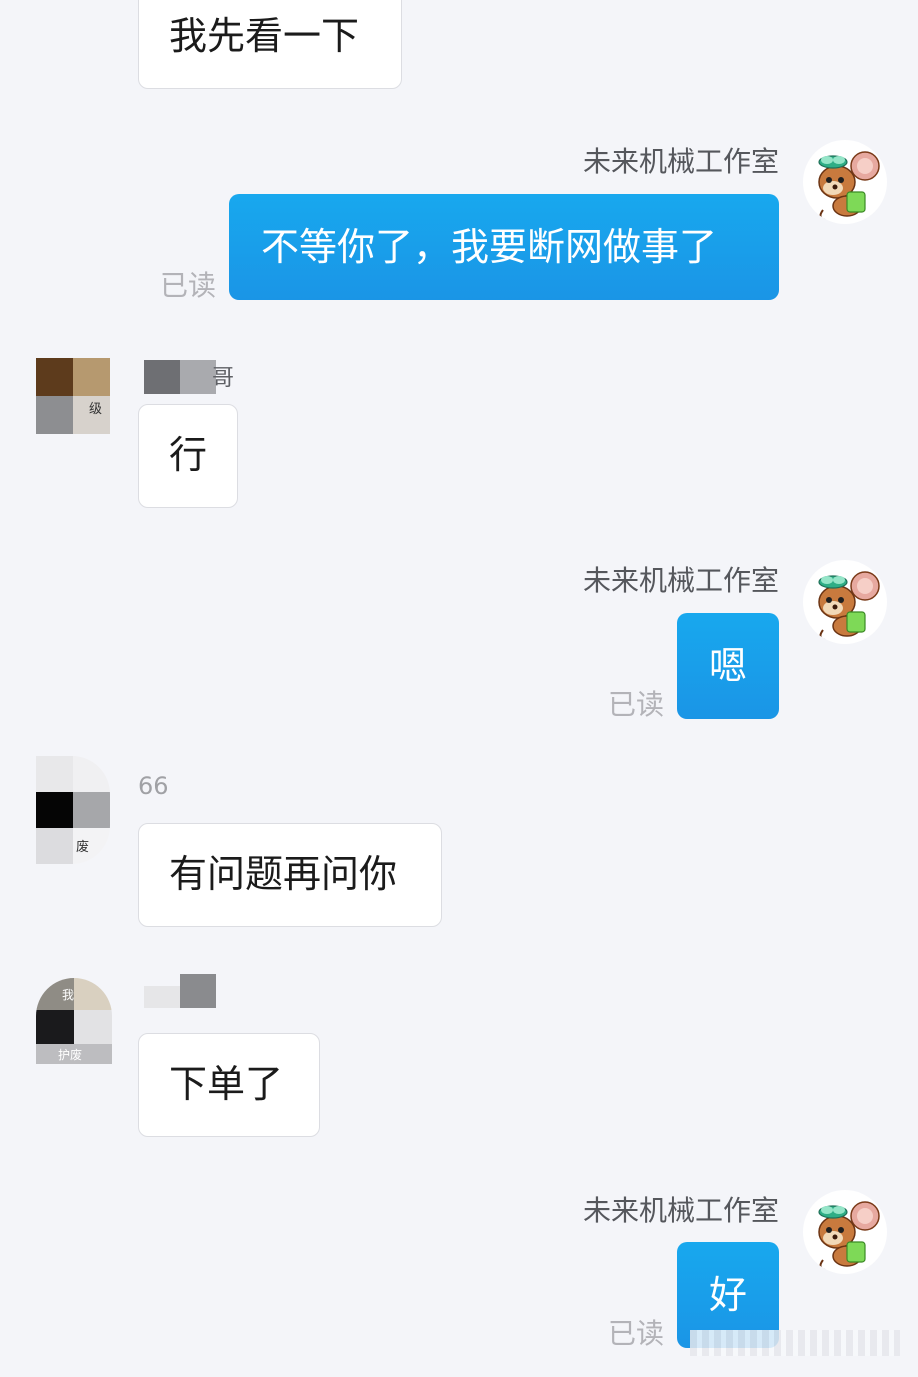 This screenshot has width=918, height=1377. What do you see at coordinates (96, 409) in the screenshot?
I see `avatar-overlay-text: 级` at bounding box center [96, 409].